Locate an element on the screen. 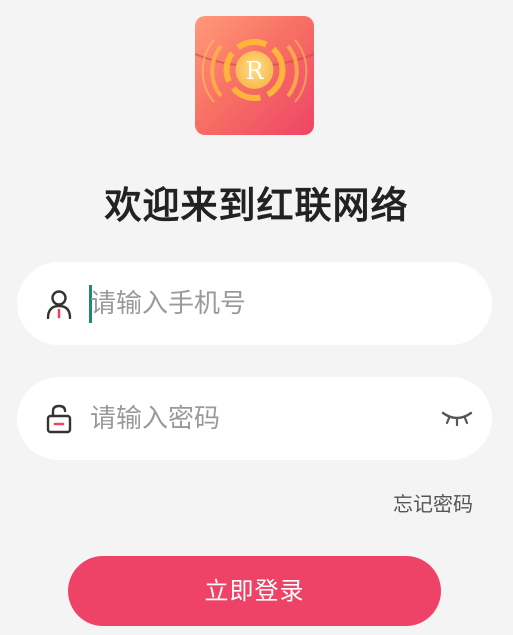 This screenshot has width=513, height=635. phone-field: 请输入手机号 is located at coordinates (254, 303).